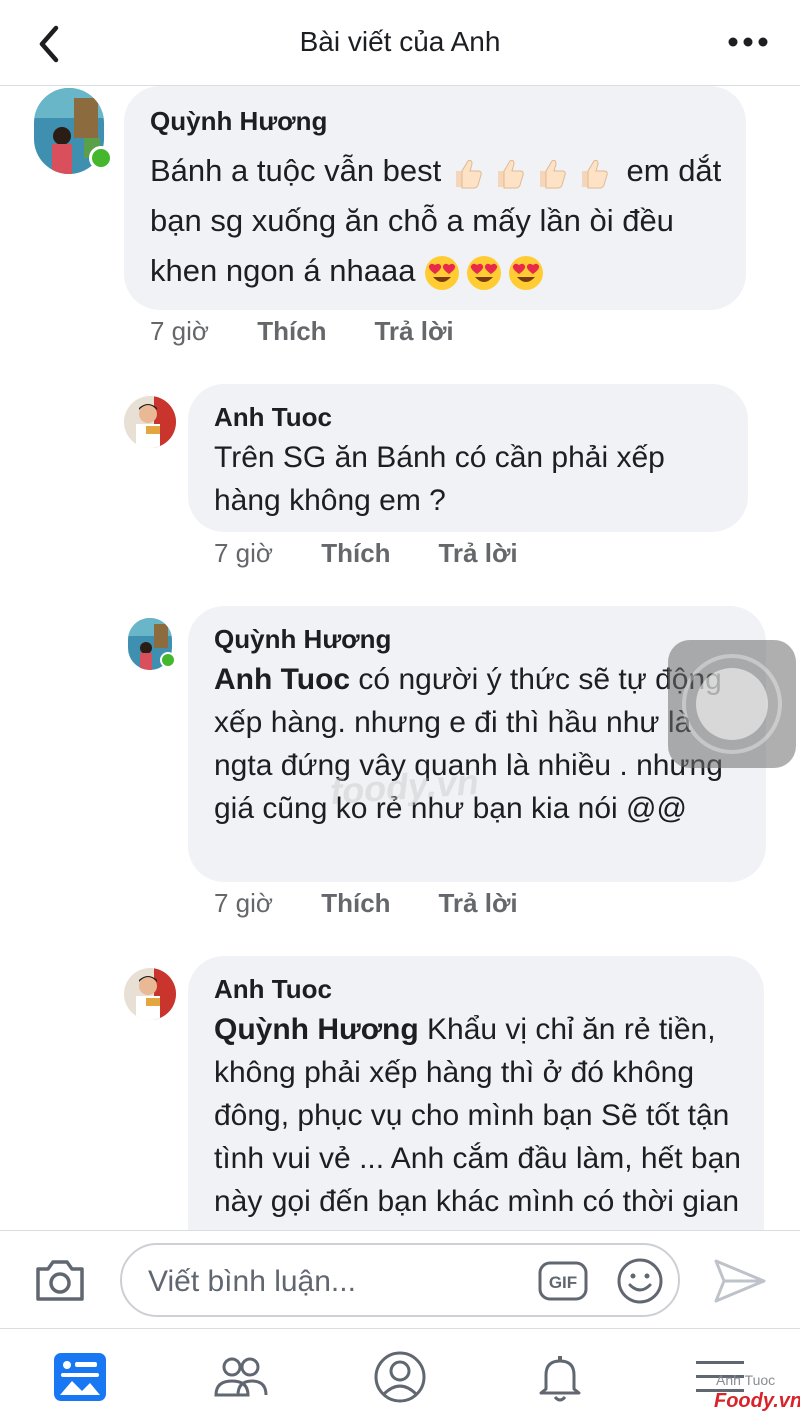  I want to click on gif-icon: GIF, so click(563, 1281).